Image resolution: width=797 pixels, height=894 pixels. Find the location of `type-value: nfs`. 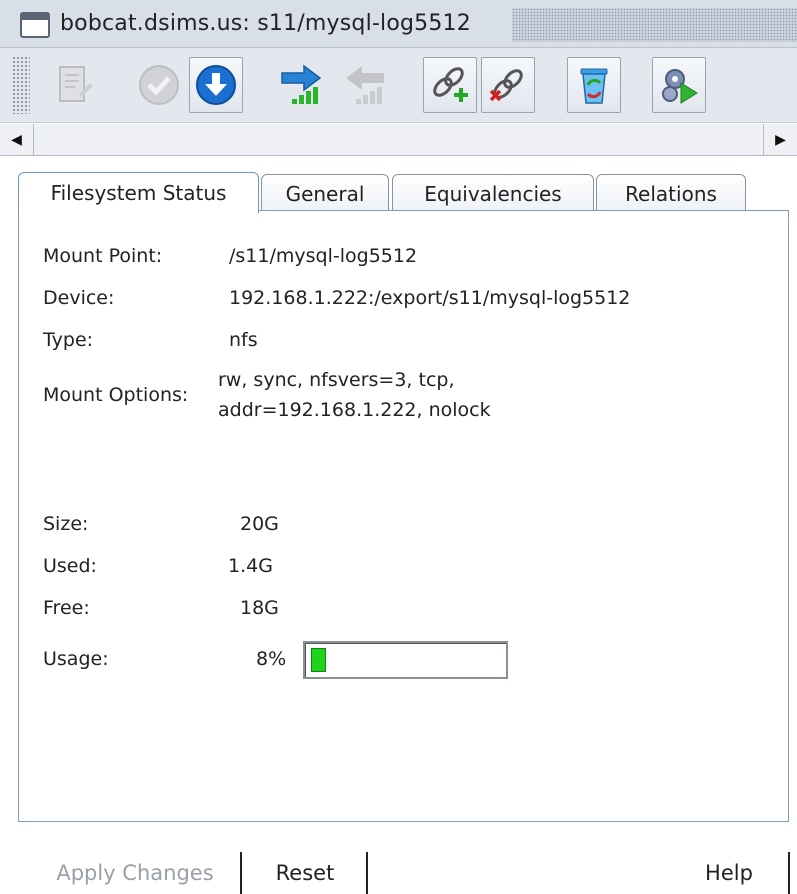

type-value: nfs is located at coordinates (243, 340).